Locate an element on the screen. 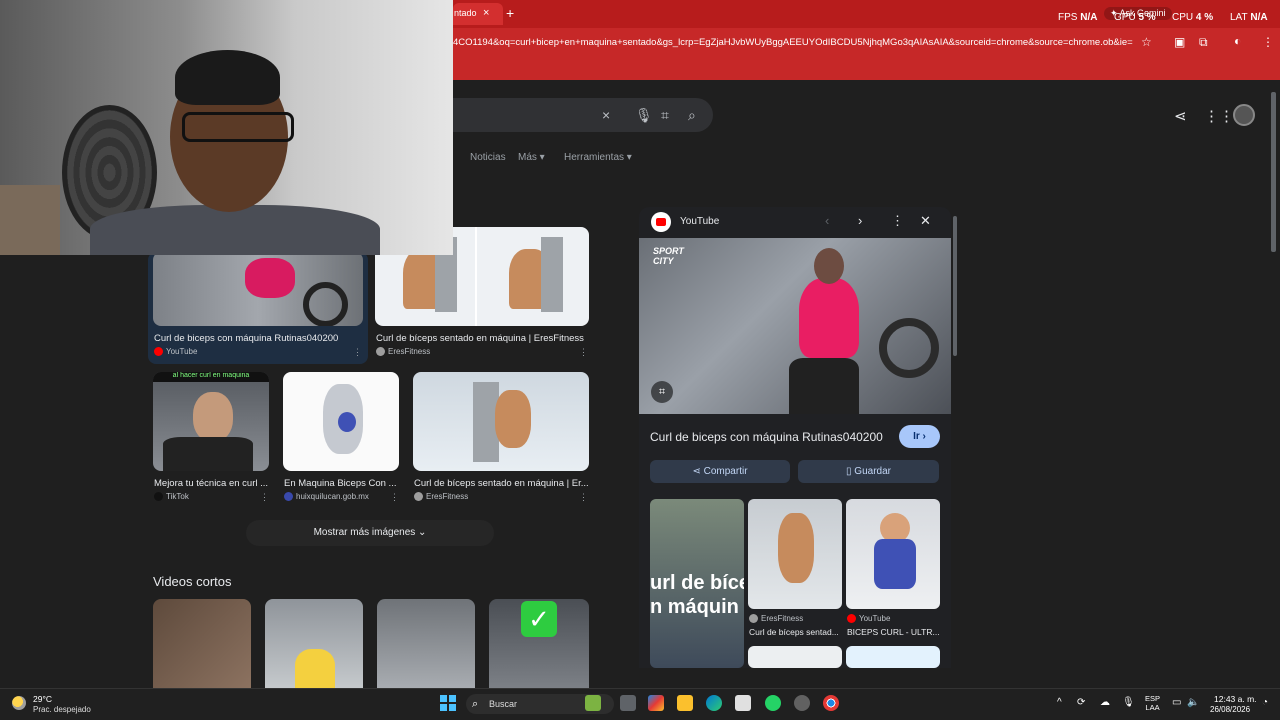 This screenshot has width=1280, height=720. next-image-icon: › is located at coordinates (860, 220).